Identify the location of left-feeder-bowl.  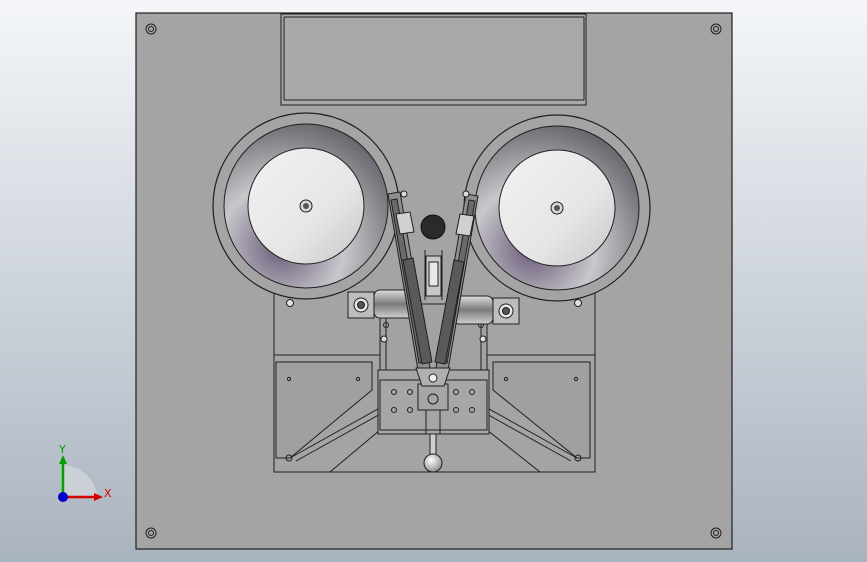
(306, 206).